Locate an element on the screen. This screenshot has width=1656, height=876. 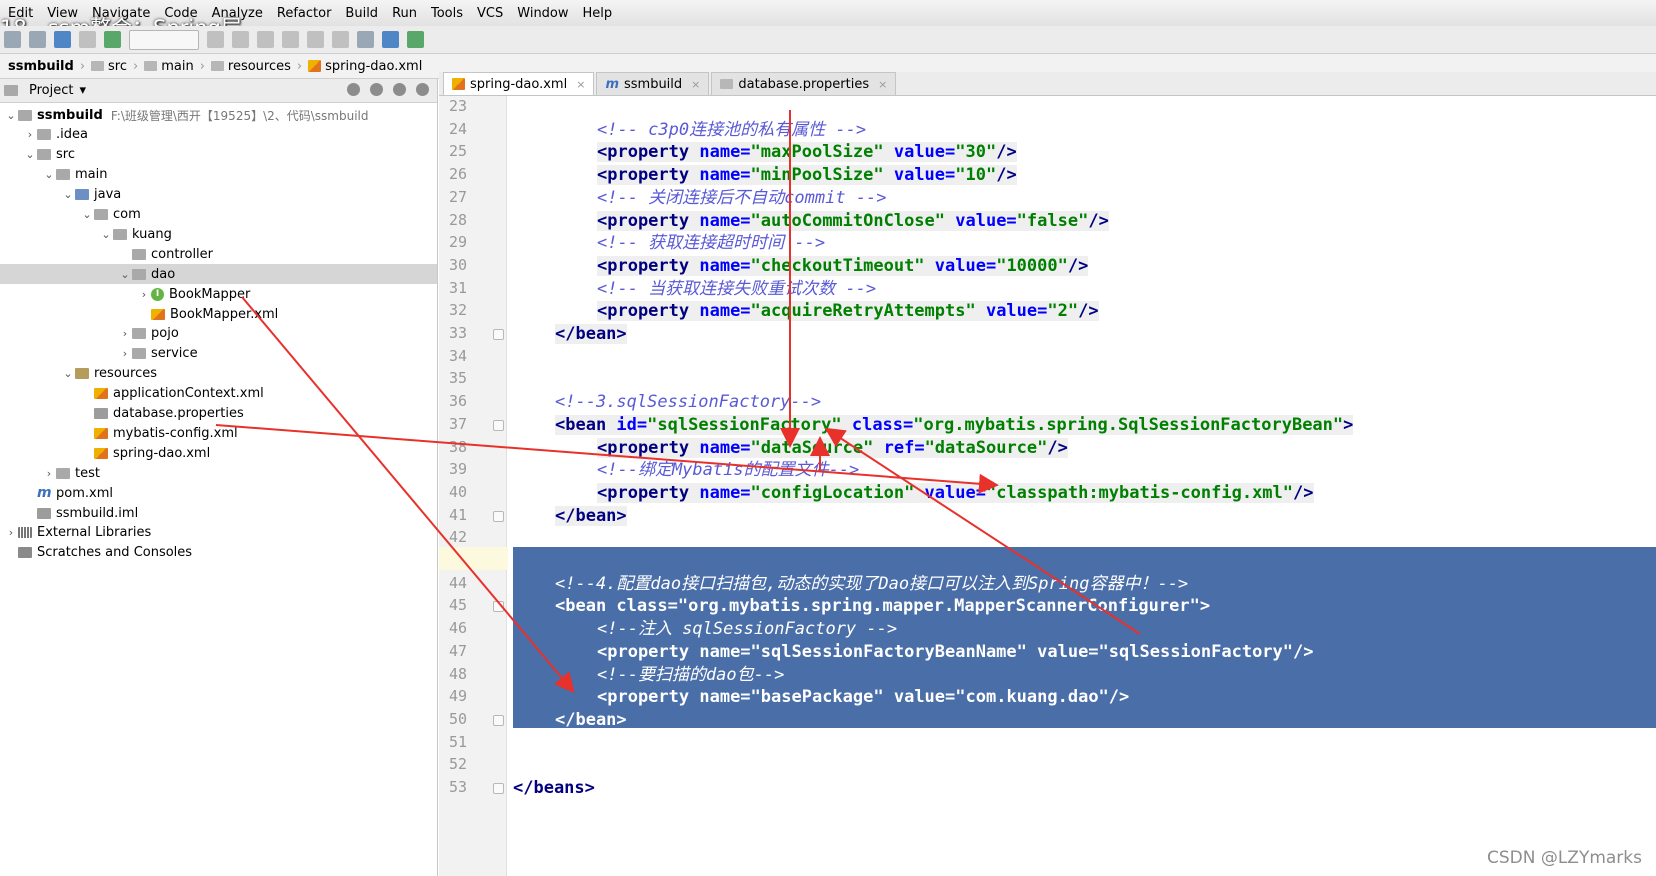
code-token: value= is located at coordinates (981, 220).